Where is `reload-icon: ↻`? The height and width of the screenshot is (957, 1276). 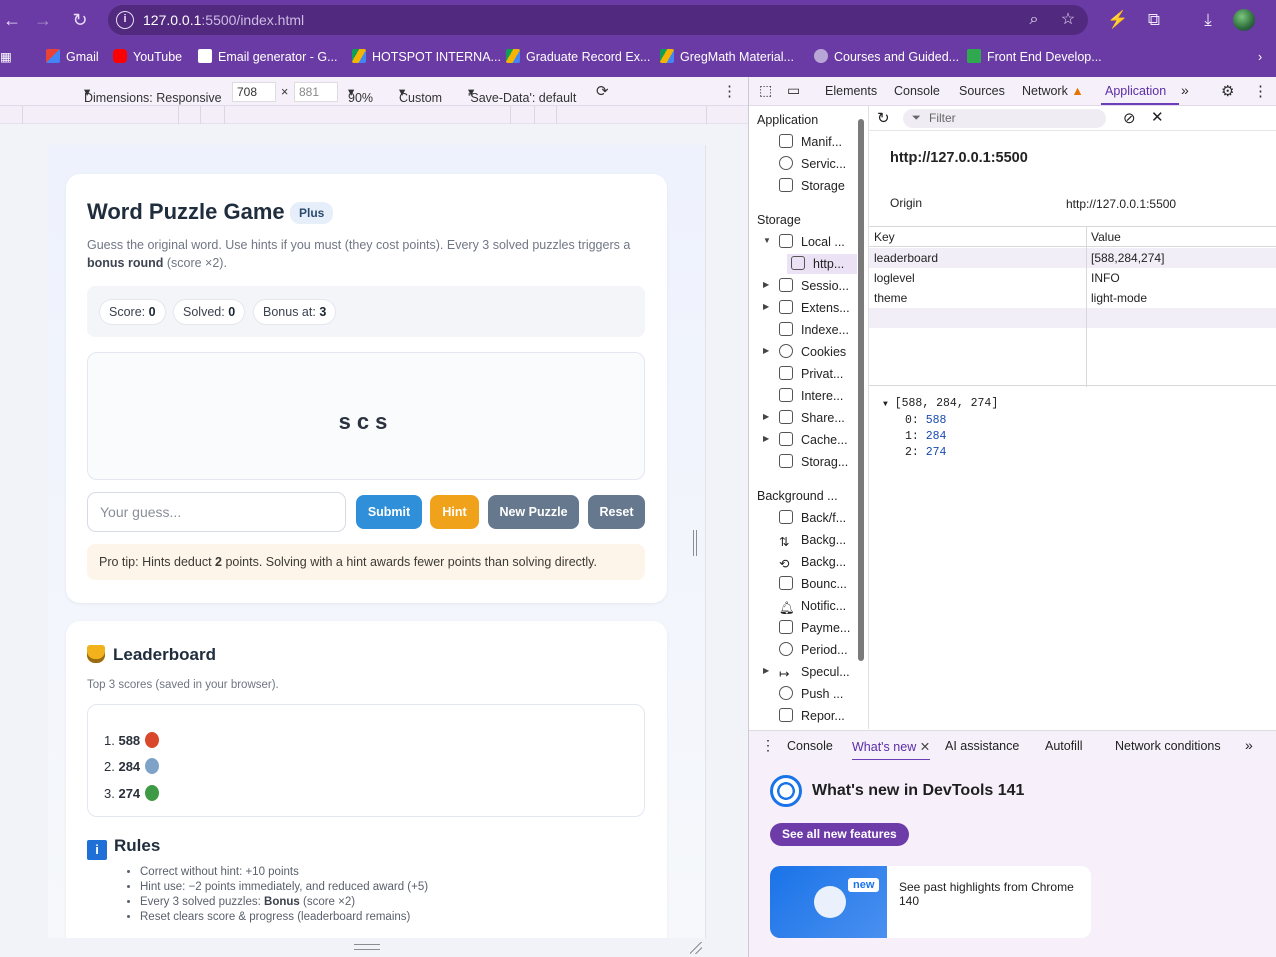 reload-icon: ↻ is located at coordinates (80, 20).